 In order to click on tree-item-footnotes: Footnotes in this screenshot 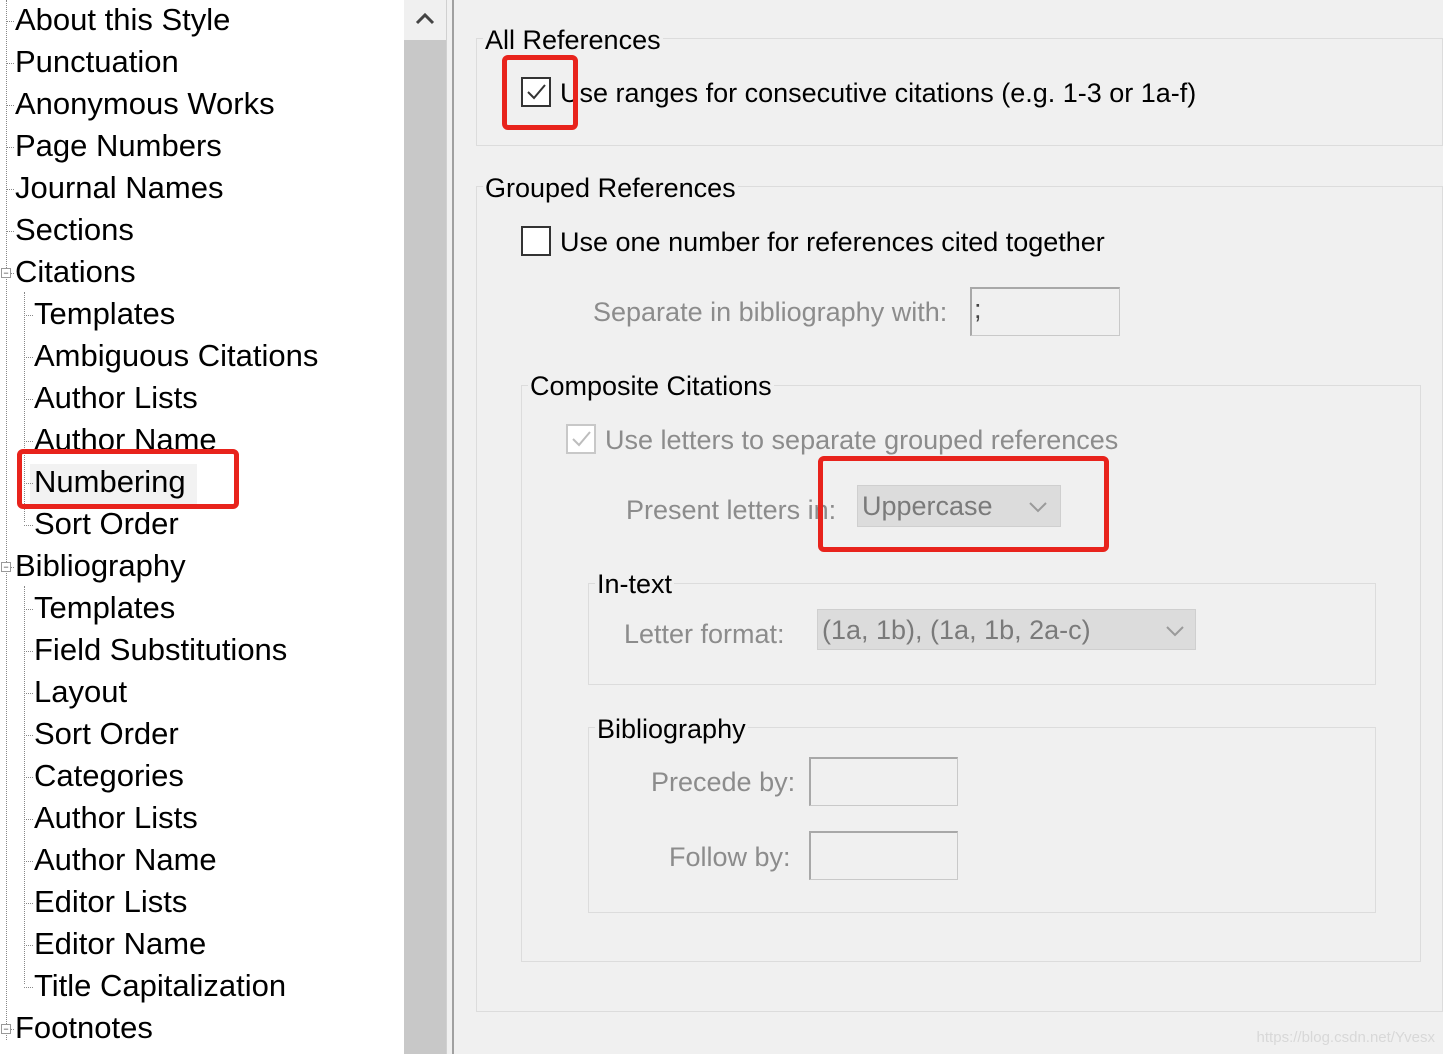, I will do `click(84, 1029)`.